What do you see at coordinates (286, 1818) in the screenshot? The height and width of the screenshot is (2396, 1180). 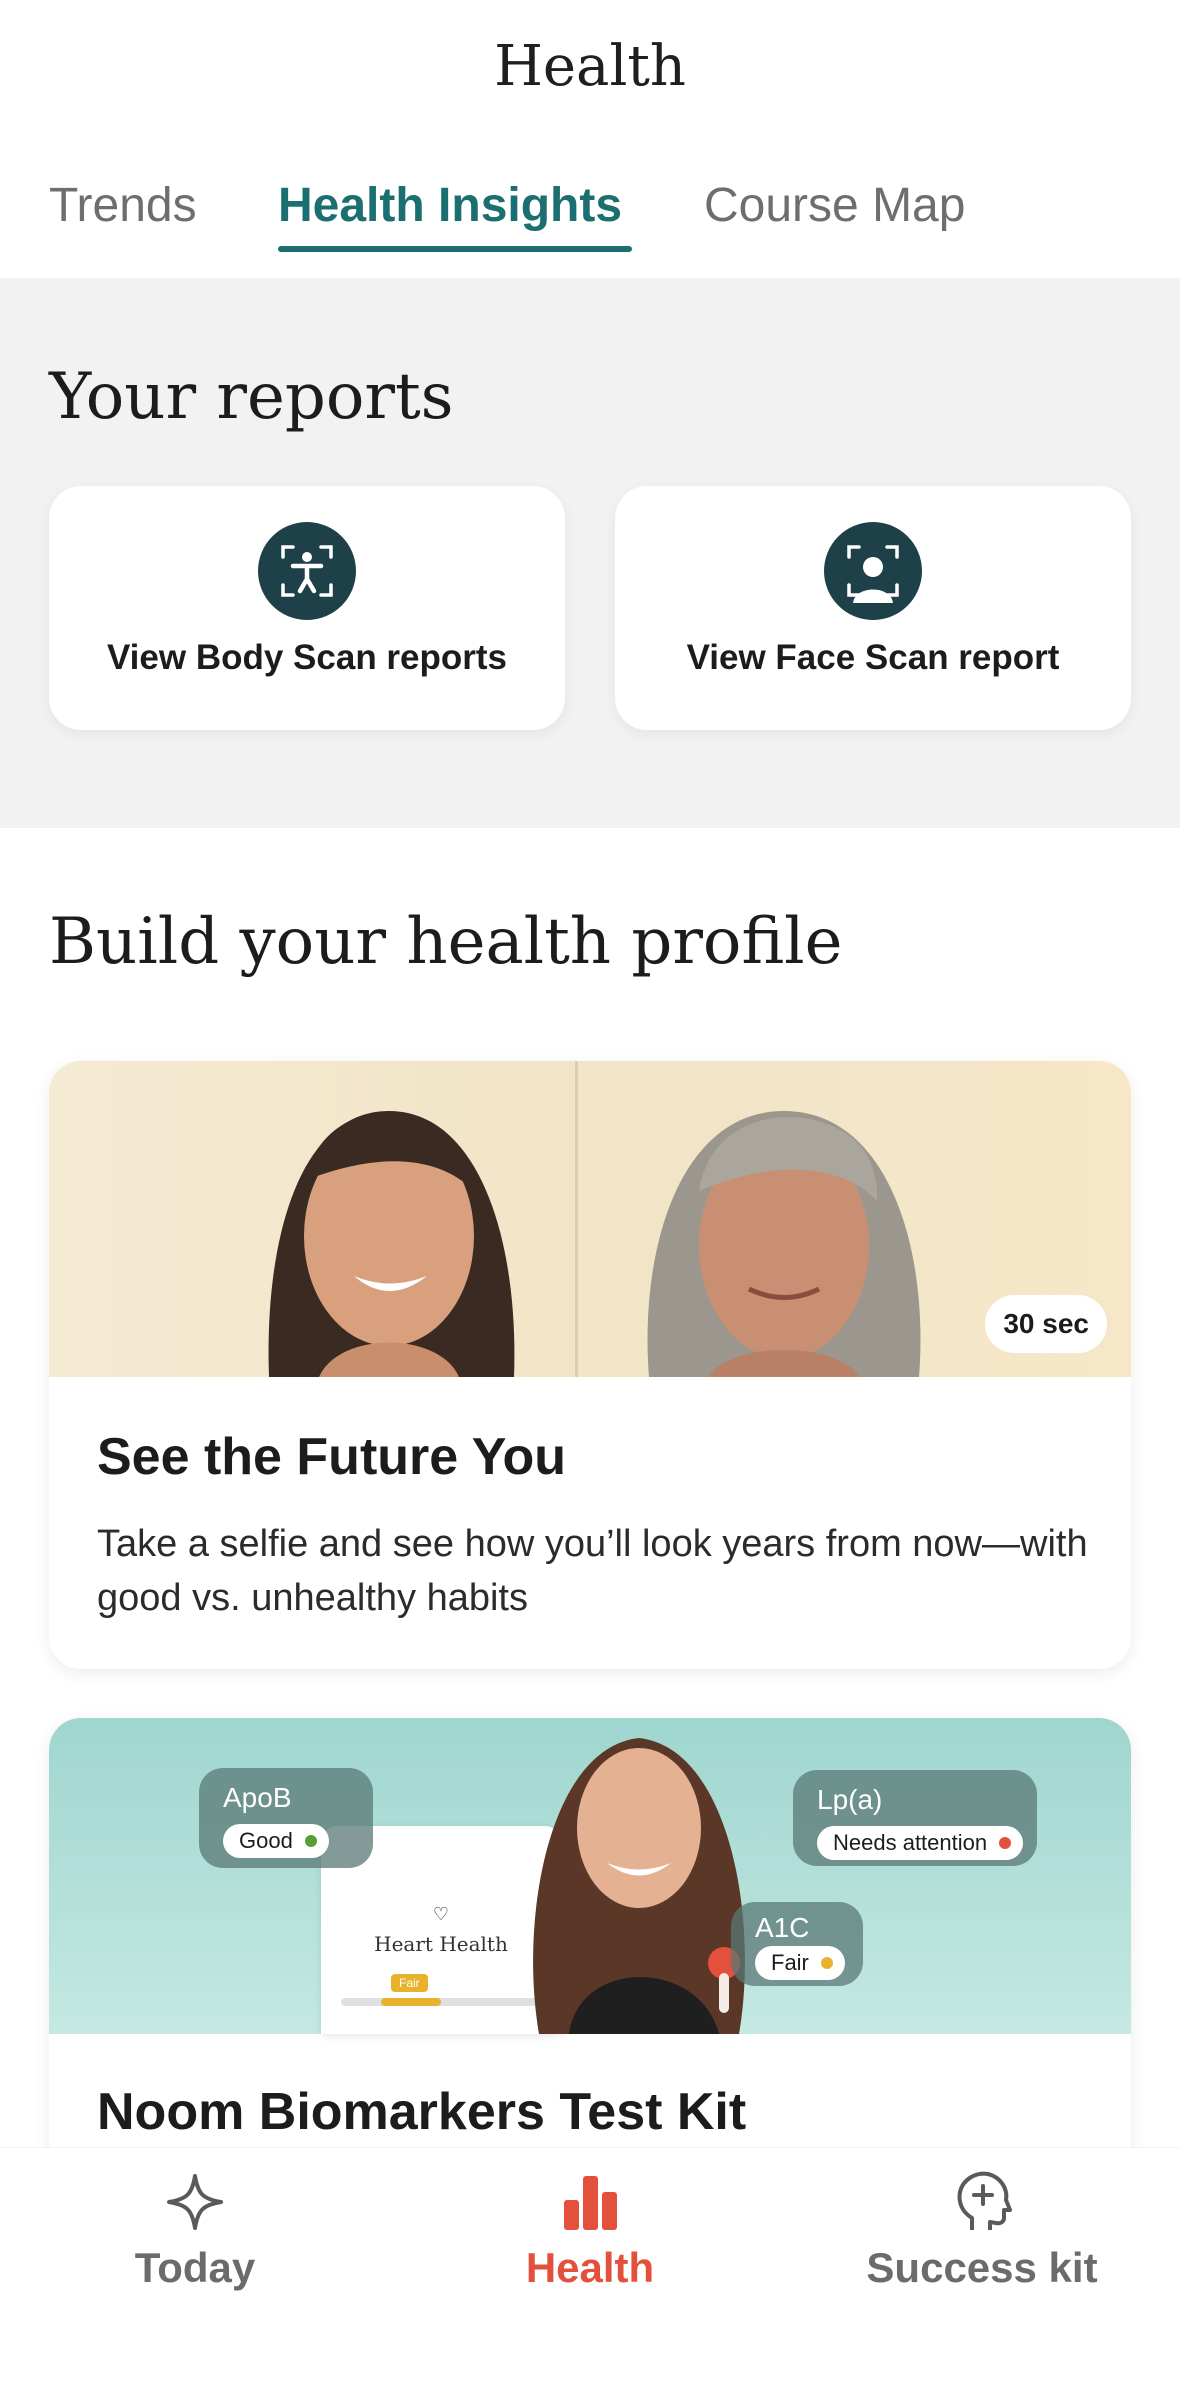 I see `biomarker-apob-pill: ApoB Good` at bounding box center [286, 1818].